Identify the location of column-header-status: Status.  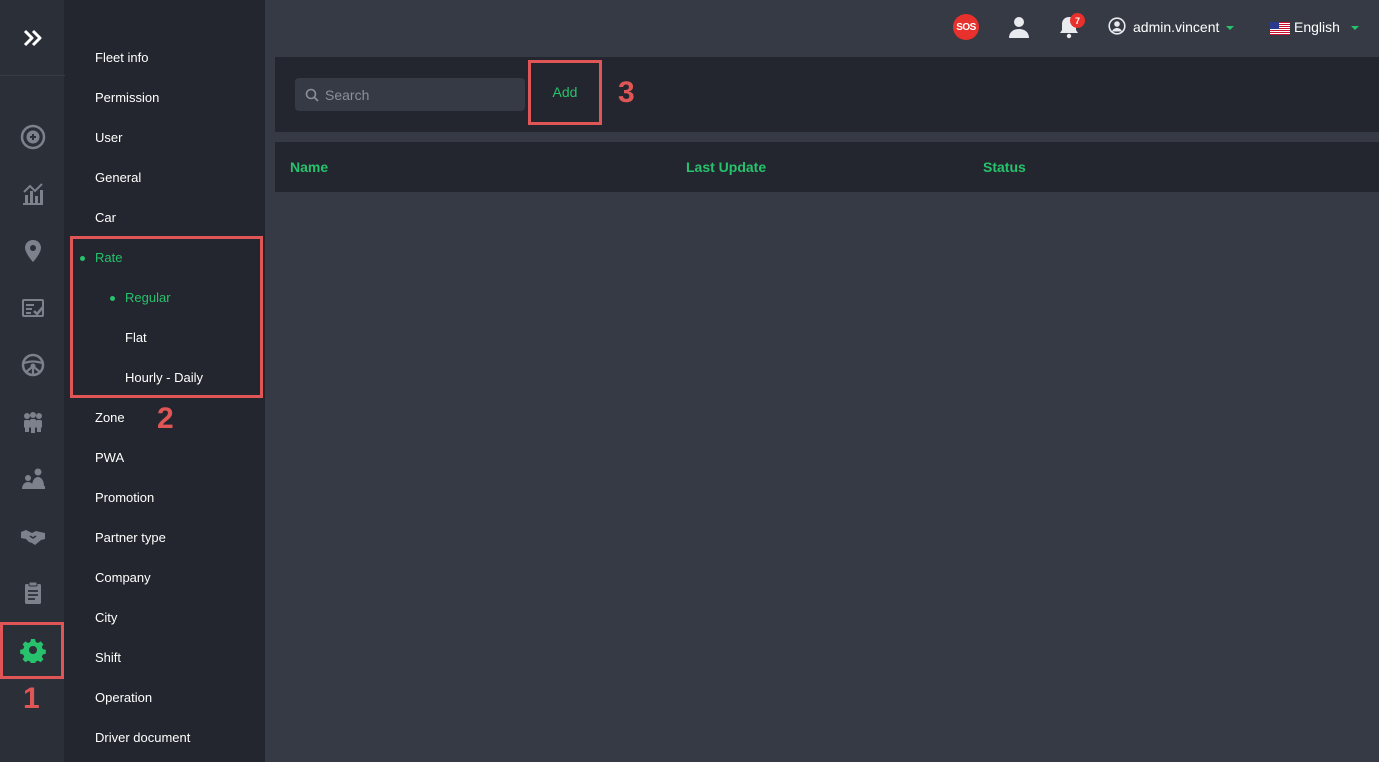
(1004, 167).